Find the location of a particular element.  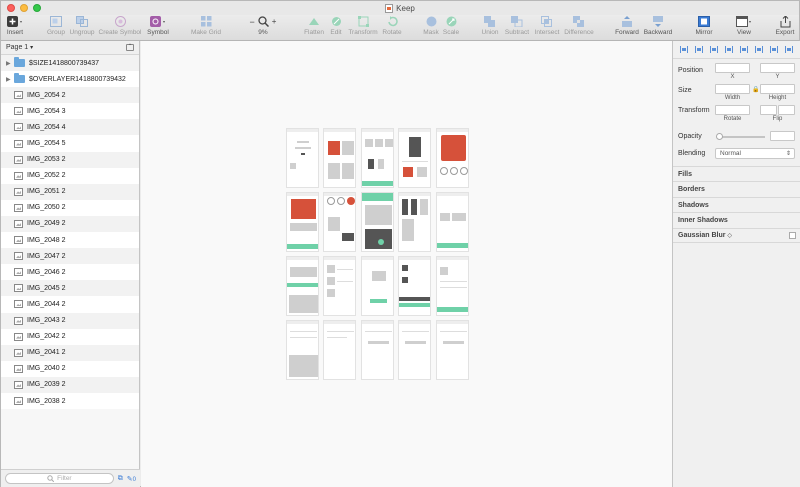

gaussian-blur-checkbox is located at coordinates (792, 235).